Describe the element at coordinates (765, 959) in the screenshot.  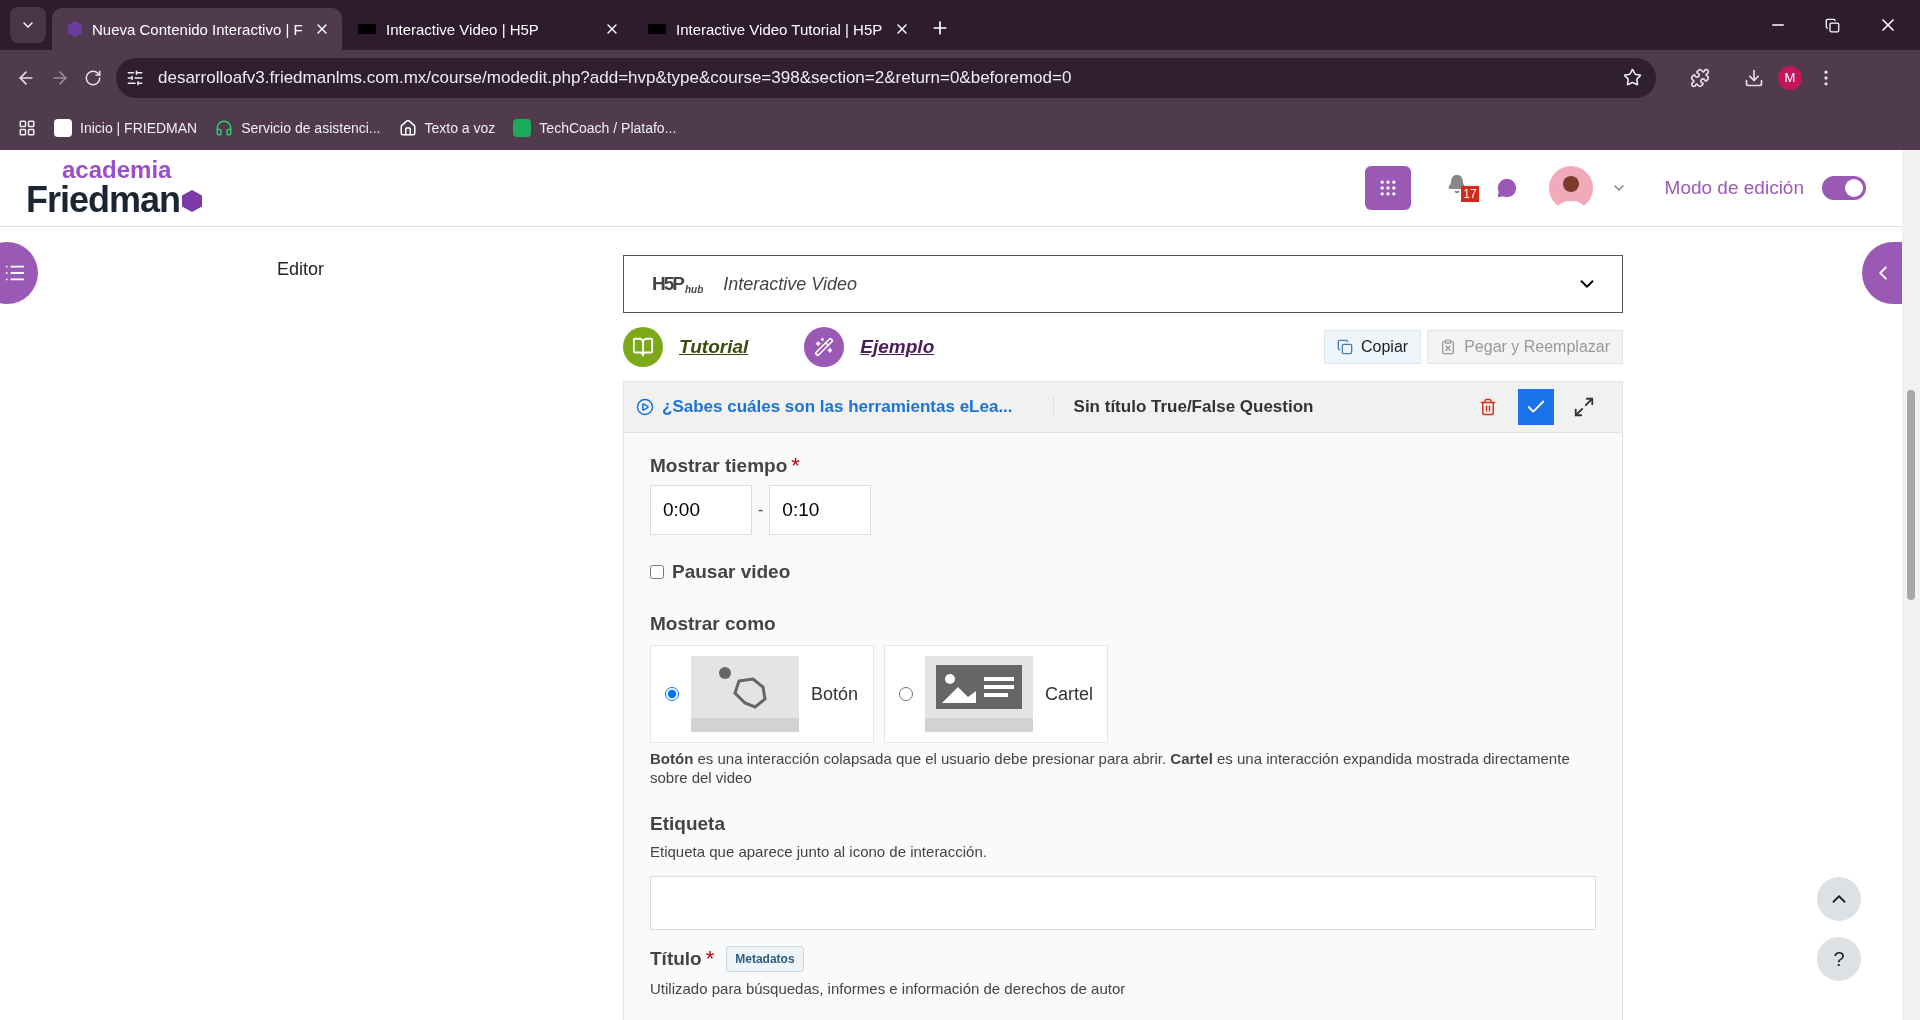
I see `metadata-button: Metadatos` at that location.